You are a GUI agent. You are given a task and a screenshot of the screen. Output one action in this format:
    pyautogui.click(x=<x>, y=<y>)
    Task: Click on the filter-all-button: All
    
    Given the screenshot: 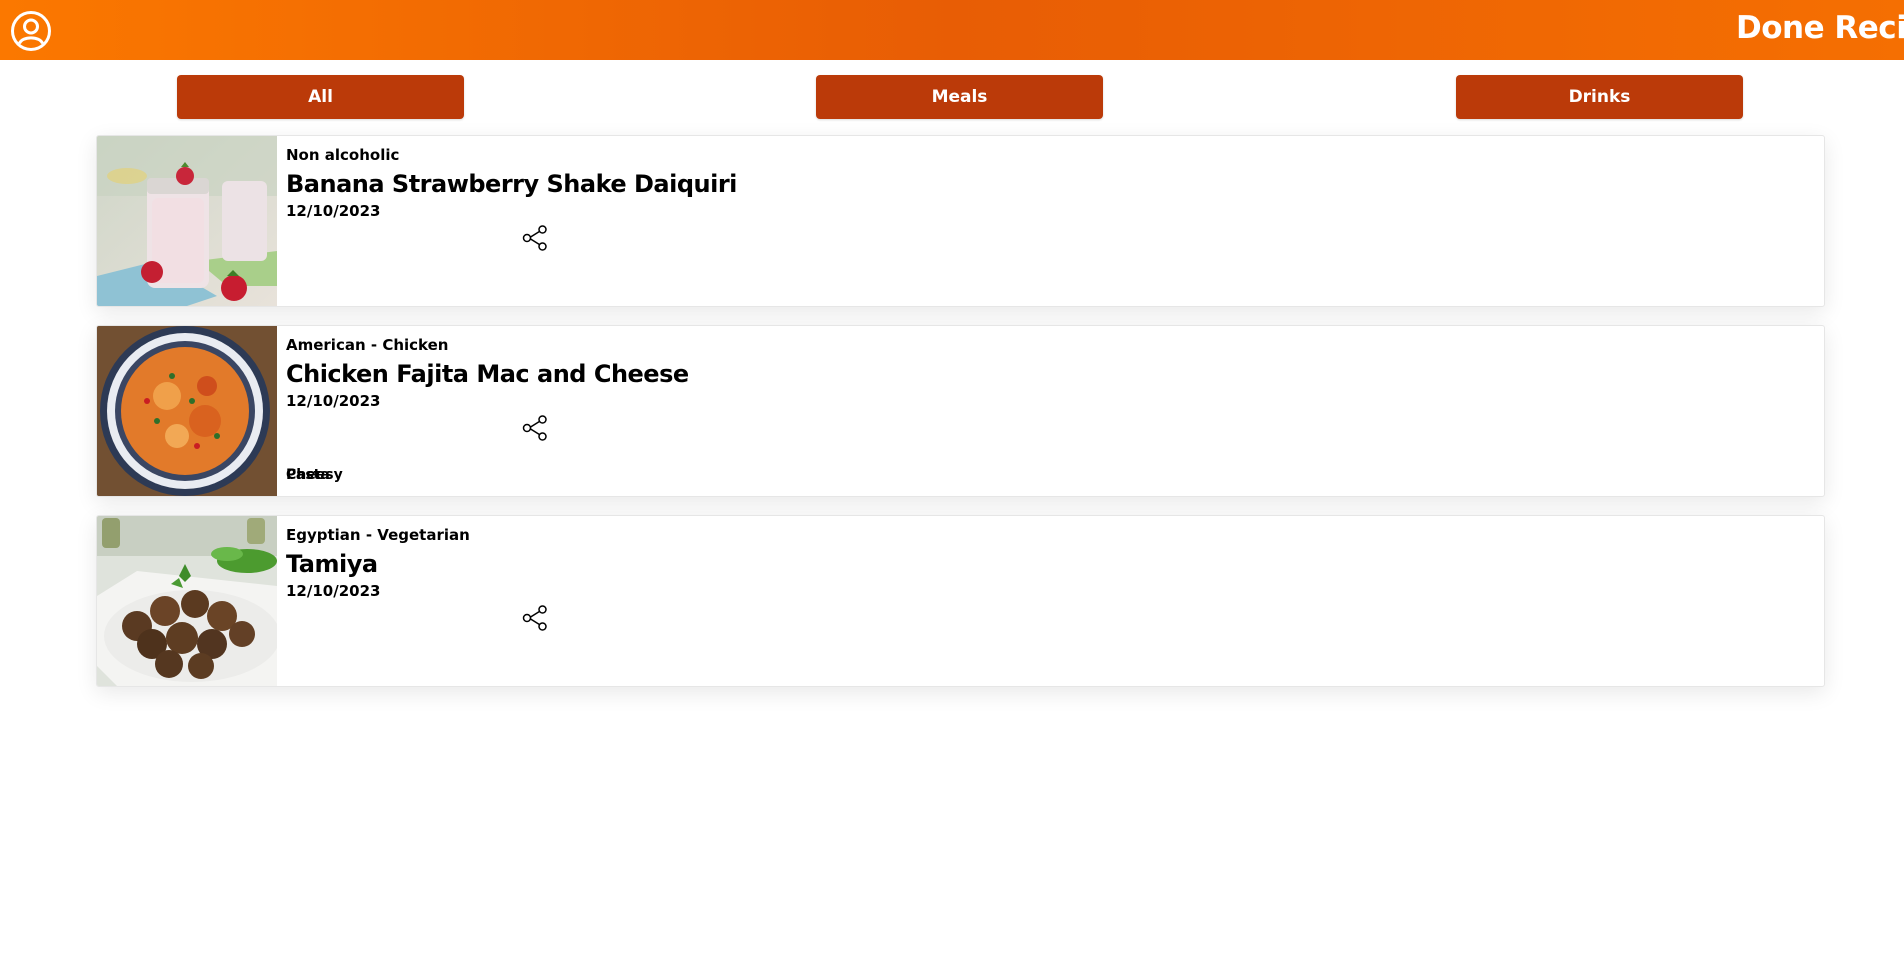 What is the action you would take?
    pyautogui.click(x=320, y=97)
    